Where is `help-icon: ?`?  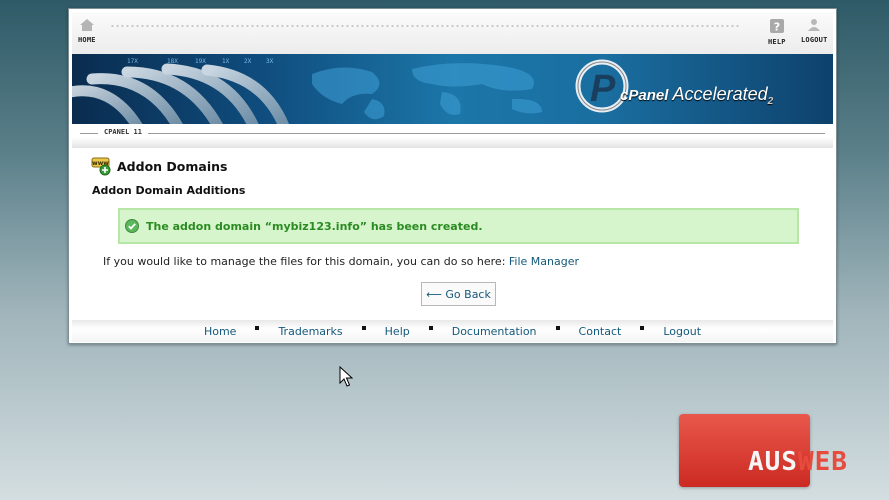
help-icon: ? is located at coordinates (776, 26).